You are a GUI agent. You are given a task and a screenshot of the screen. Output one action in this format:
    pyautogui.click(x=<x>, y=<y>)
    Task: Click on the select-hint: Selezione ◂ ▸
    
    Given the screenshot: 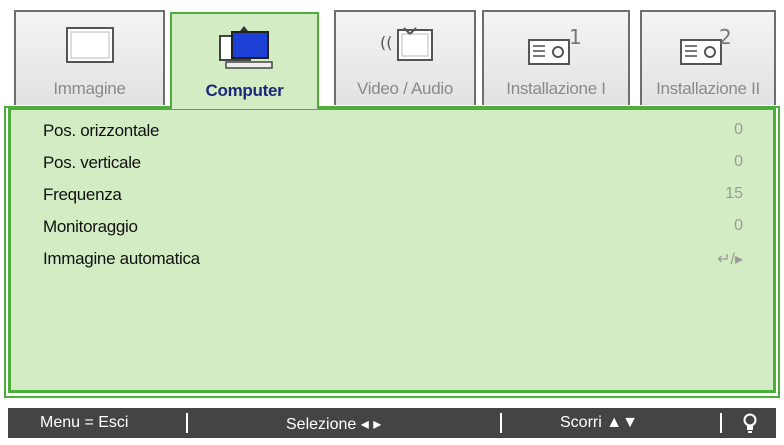 What is the action you would take?
    pyautogui.click(x=334, y=424)
    